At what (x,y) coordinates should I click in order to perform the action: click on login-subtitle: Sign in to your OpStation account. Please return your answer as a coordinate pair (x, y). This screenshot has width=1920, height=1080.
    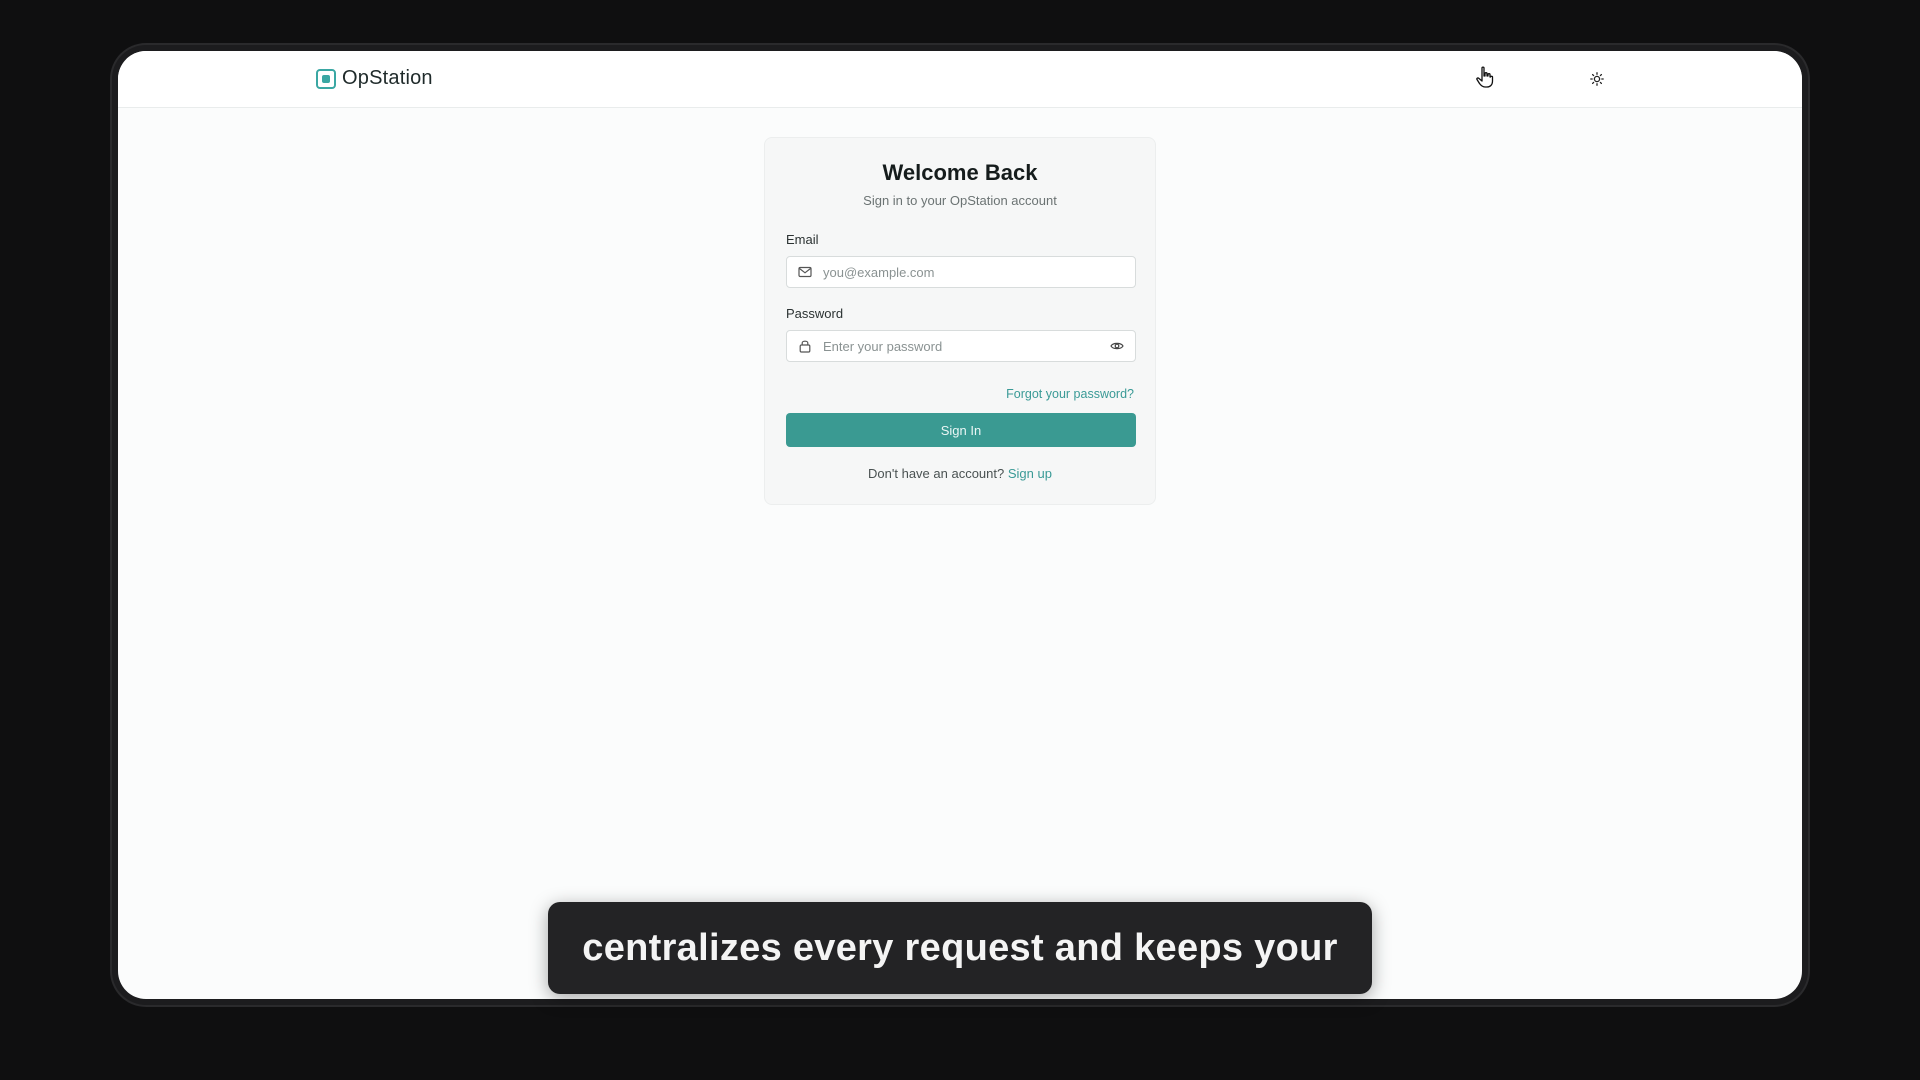
    Looking at the image, I should click on (960, 200).